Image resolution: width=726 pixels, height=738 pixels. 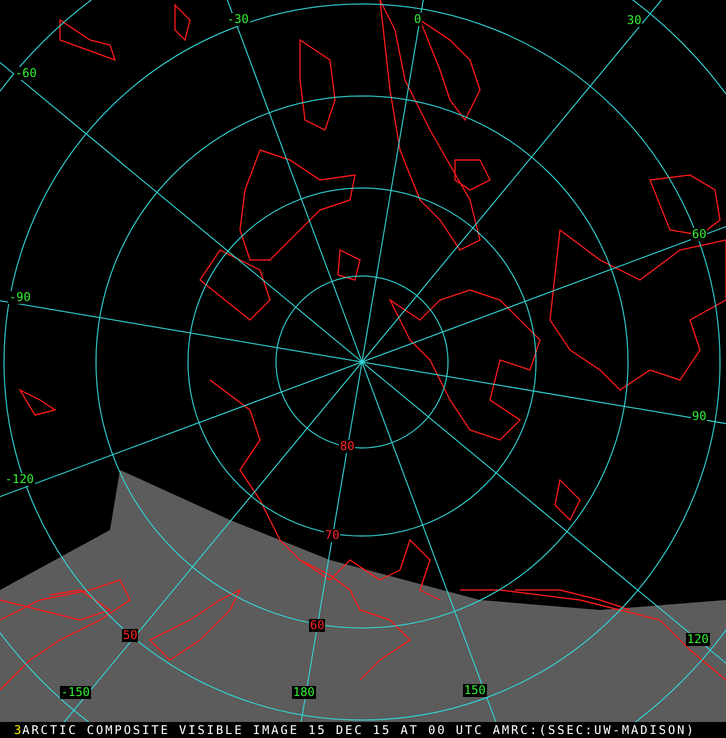 What do you see at coordinates (634, 20) in the screenshot?
I see `longitude-label: 30` at bounding box center [634, 20].